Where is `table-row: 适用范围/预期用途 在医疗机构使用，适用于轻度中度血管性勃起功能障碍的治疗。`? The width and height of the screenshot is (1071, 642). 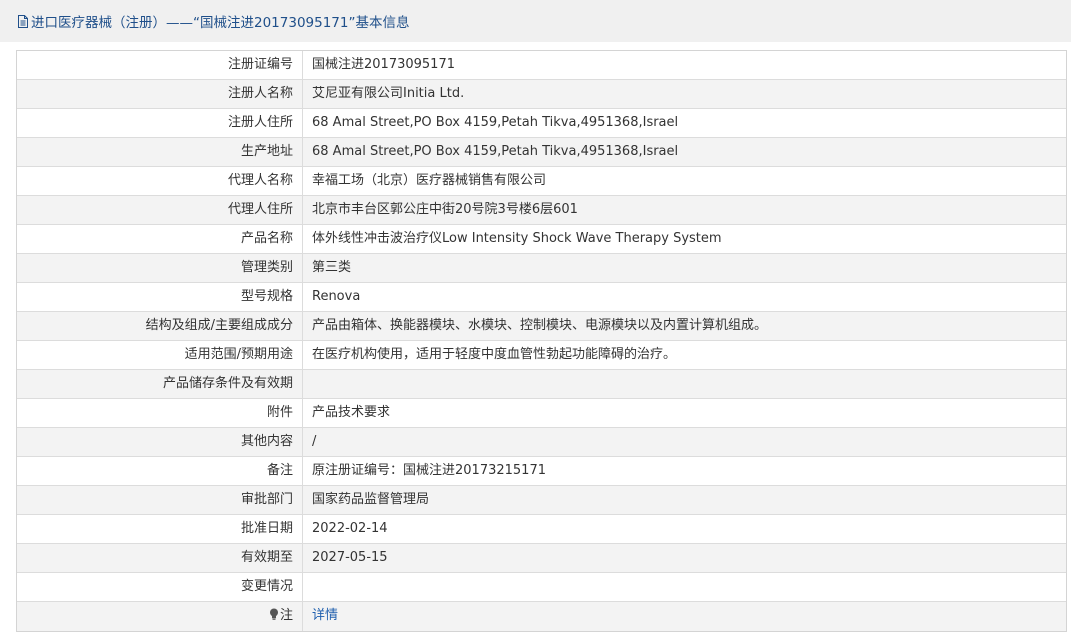 table-row: 适用范围/预期用途 在医疗机构使用，适用于轻度中度血管性勃起功能障碍的治疗。 is located at coordinates (541, 355).